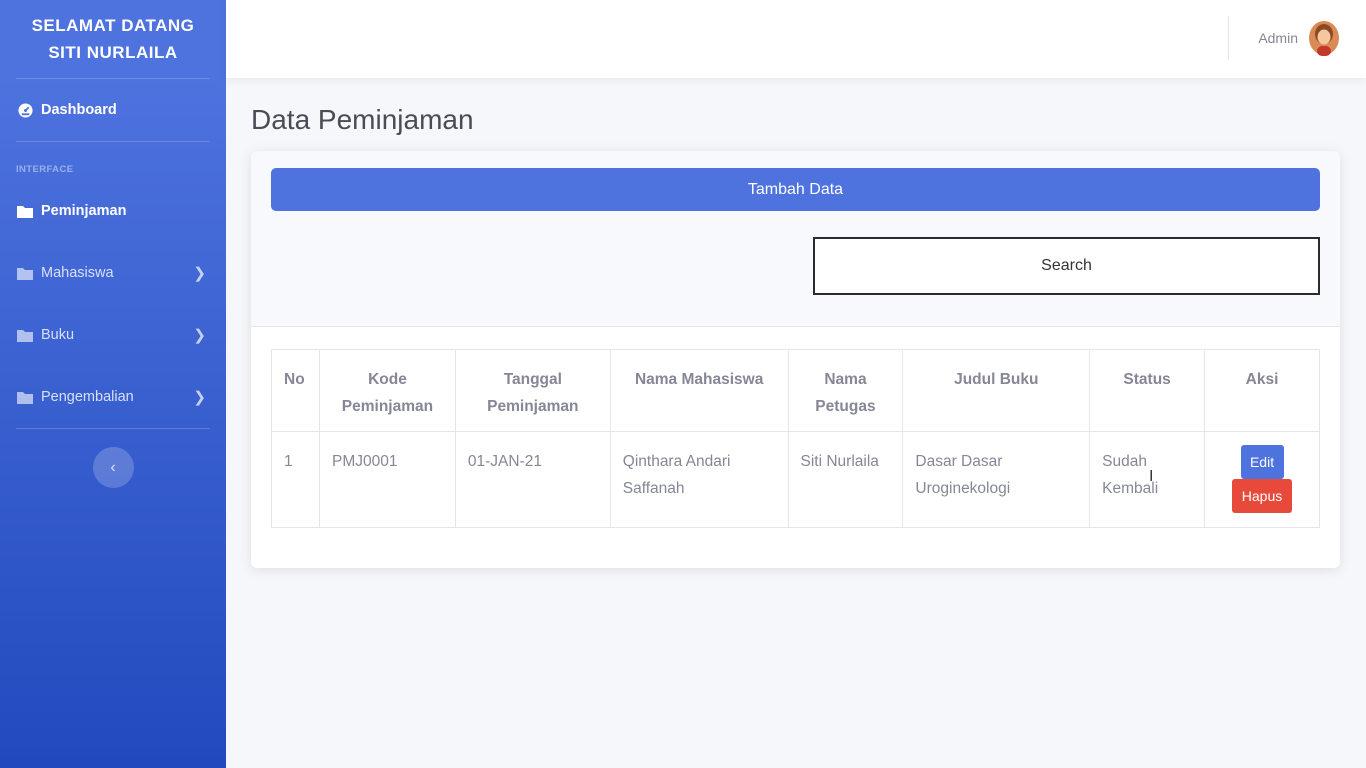 This screenshot has height=768, width=1366. I want to click on column-header-status: Status, so click(1147, 390).